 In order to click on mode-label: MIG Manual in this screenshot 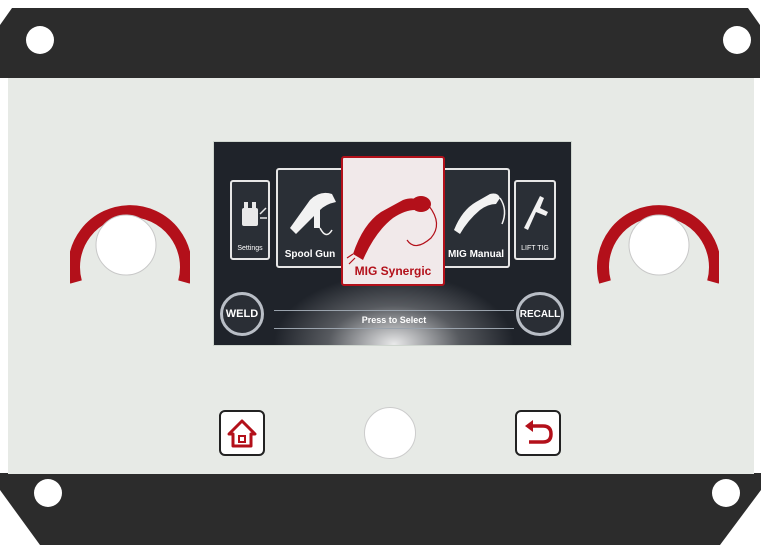, I will do `click(476, 254)`.